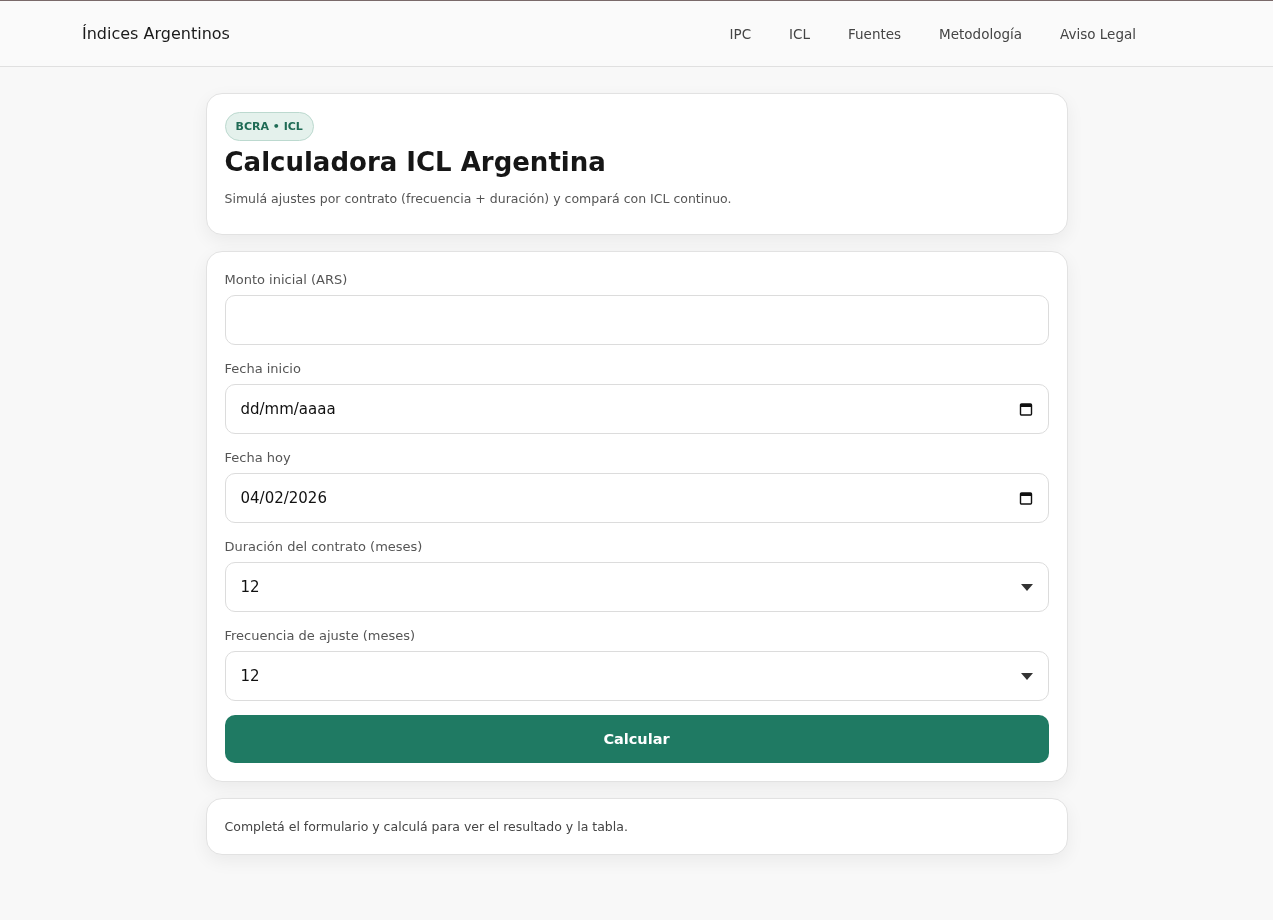 Image resolution: width=1273 pixels, height=920 pixels. I want to click on nav-link: Fuentes, so click(875, 33).